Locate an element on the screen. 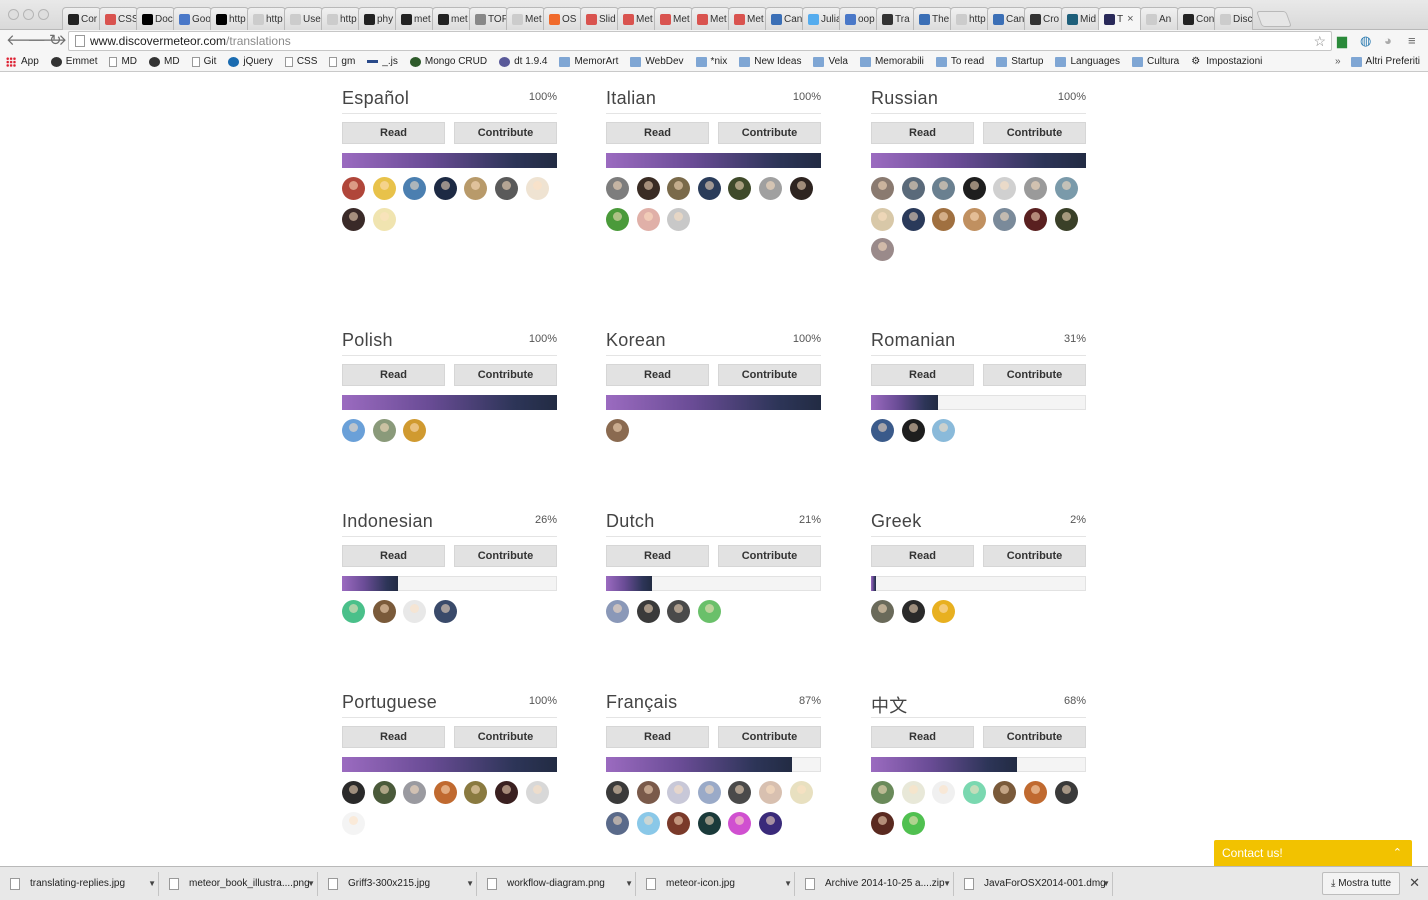 This screenshot has width=1428, height=900. bookmark-item: *nix is located at coordinates (711, 61).